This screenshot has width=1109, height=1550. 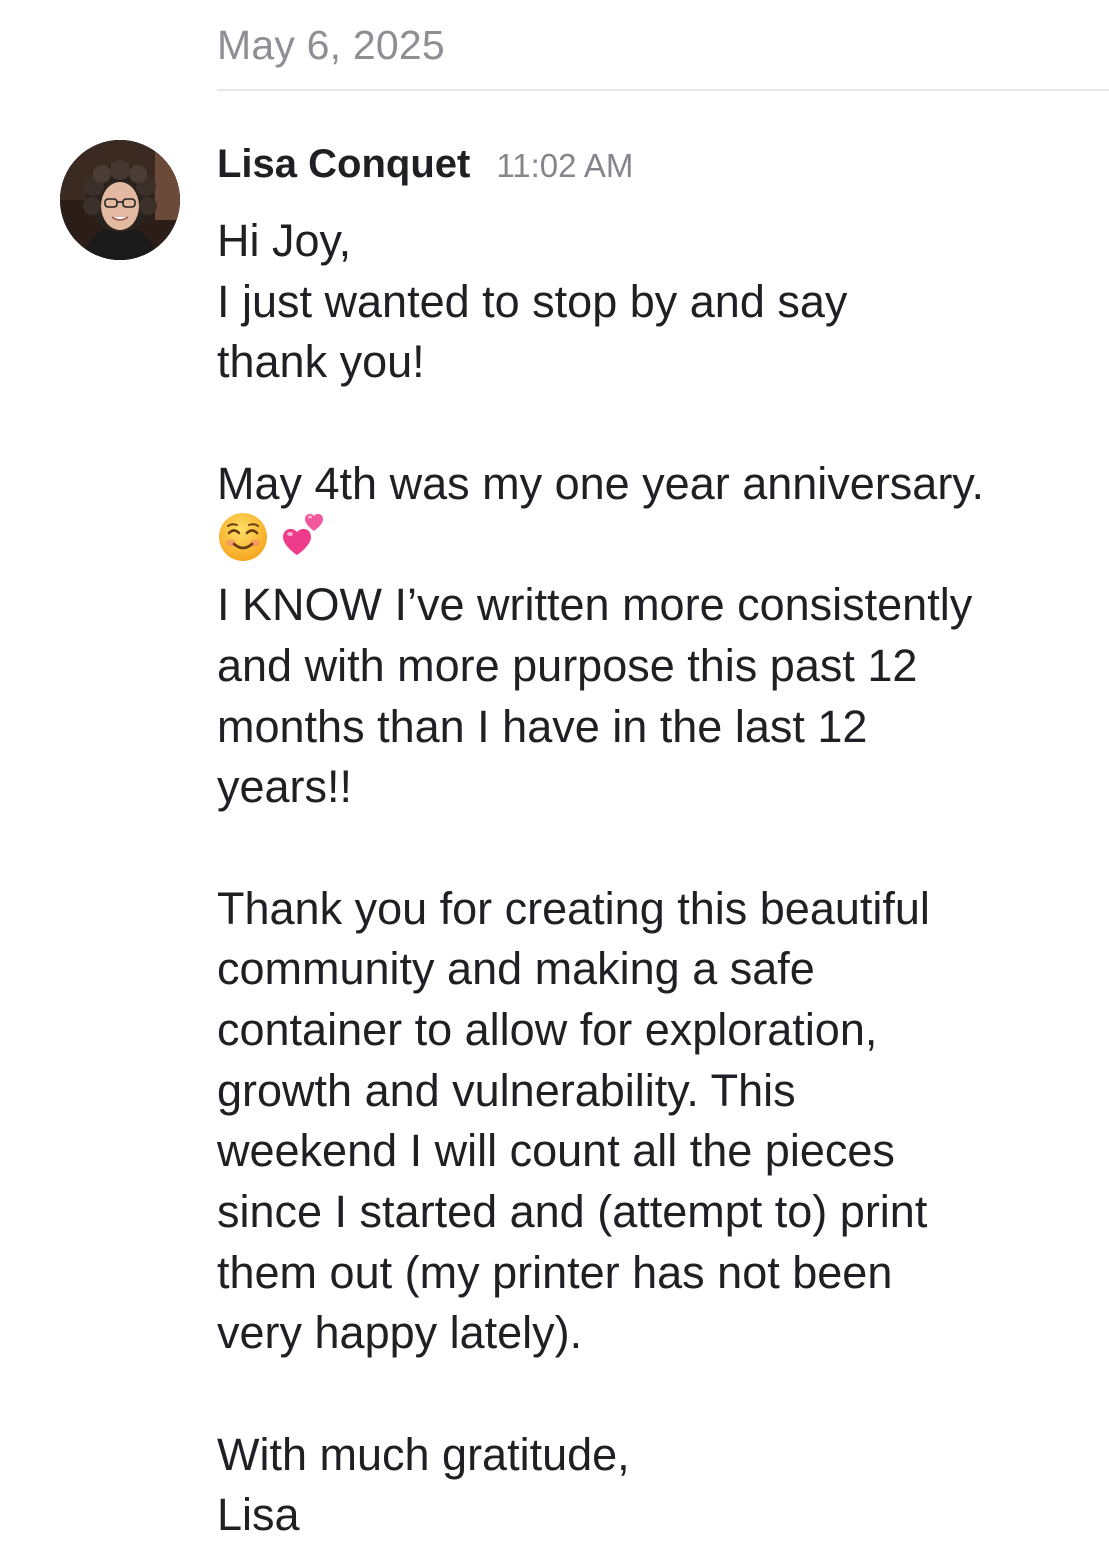 I want to click on message-time: 11:02 AM, so click(x=565, y=165).